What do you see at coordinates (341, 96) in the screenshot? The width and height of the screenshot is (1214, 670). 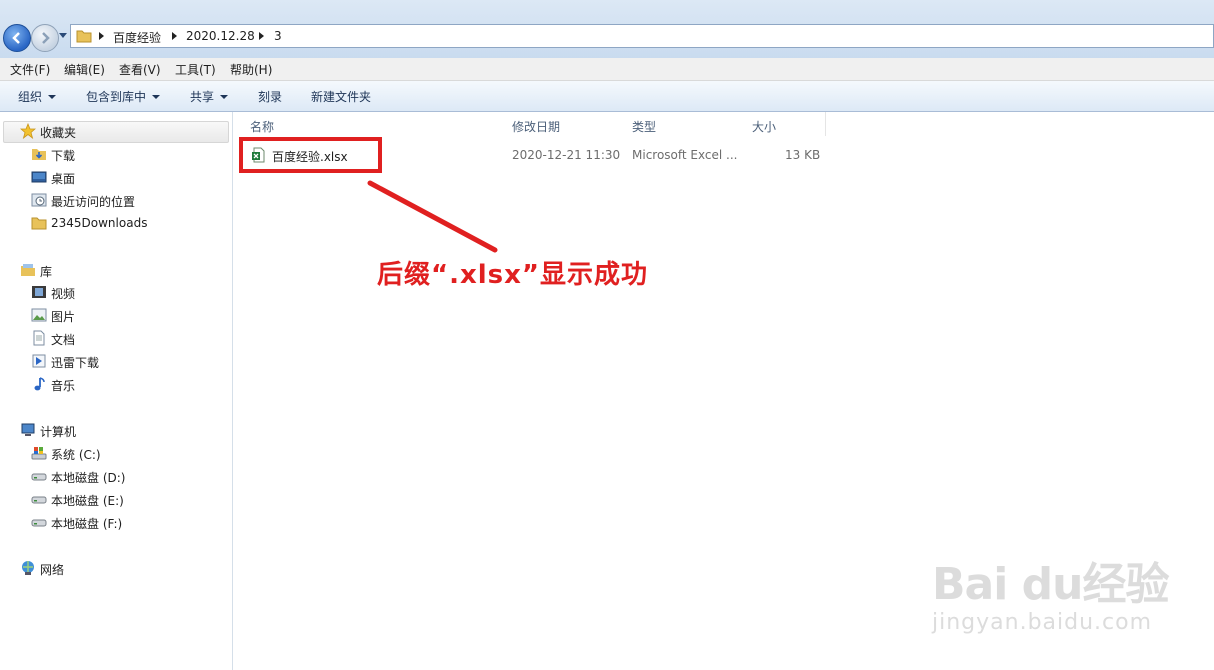 I see `new-folder-button: 新建文件夹` at bounding box center [341, 96].